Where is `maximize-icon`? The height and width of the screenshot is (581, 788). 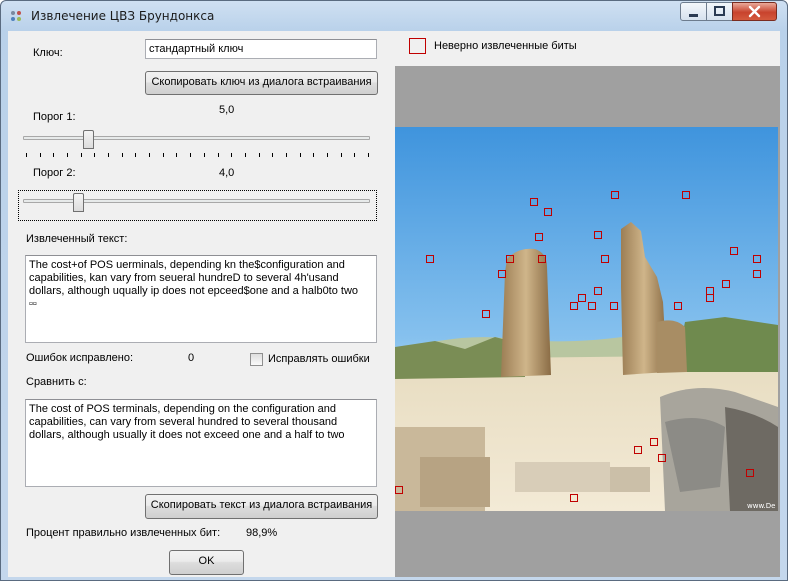 maximize-icon is located at coordinates (719, 11).